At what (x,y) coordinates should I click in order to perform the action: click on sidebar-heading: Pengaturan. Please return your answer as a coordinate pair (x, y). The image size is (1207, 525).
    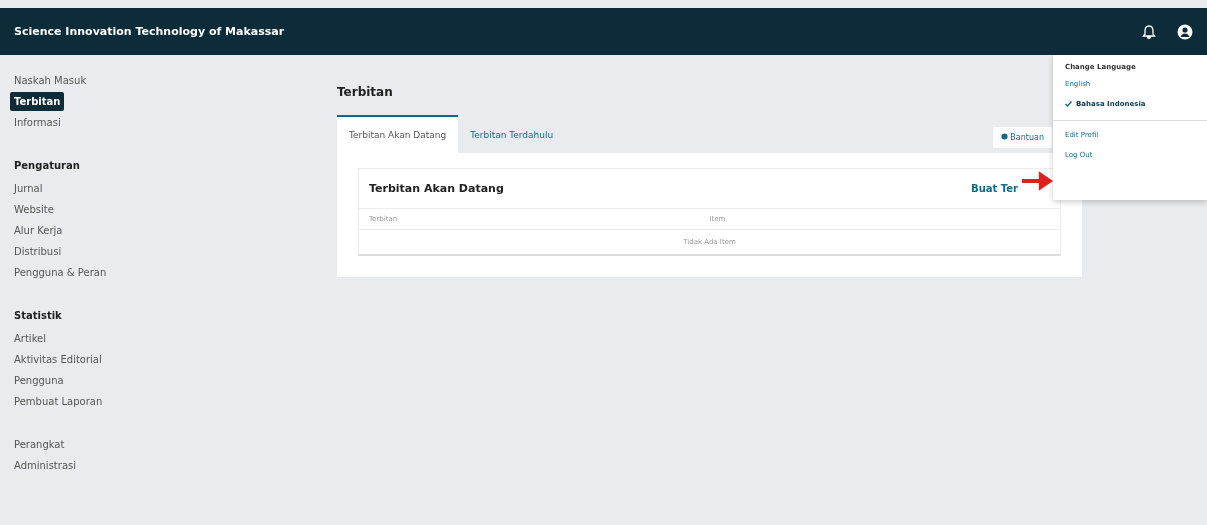
    Looking at the image, I should click on (47, 166).